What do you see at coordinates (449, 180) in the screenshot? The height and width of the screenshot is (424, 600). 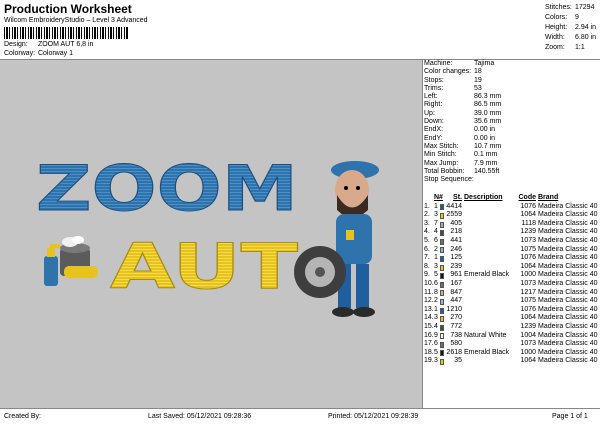 I see `stop-sequence-title: Stop Sequence:` at bounding box center [449, 180].